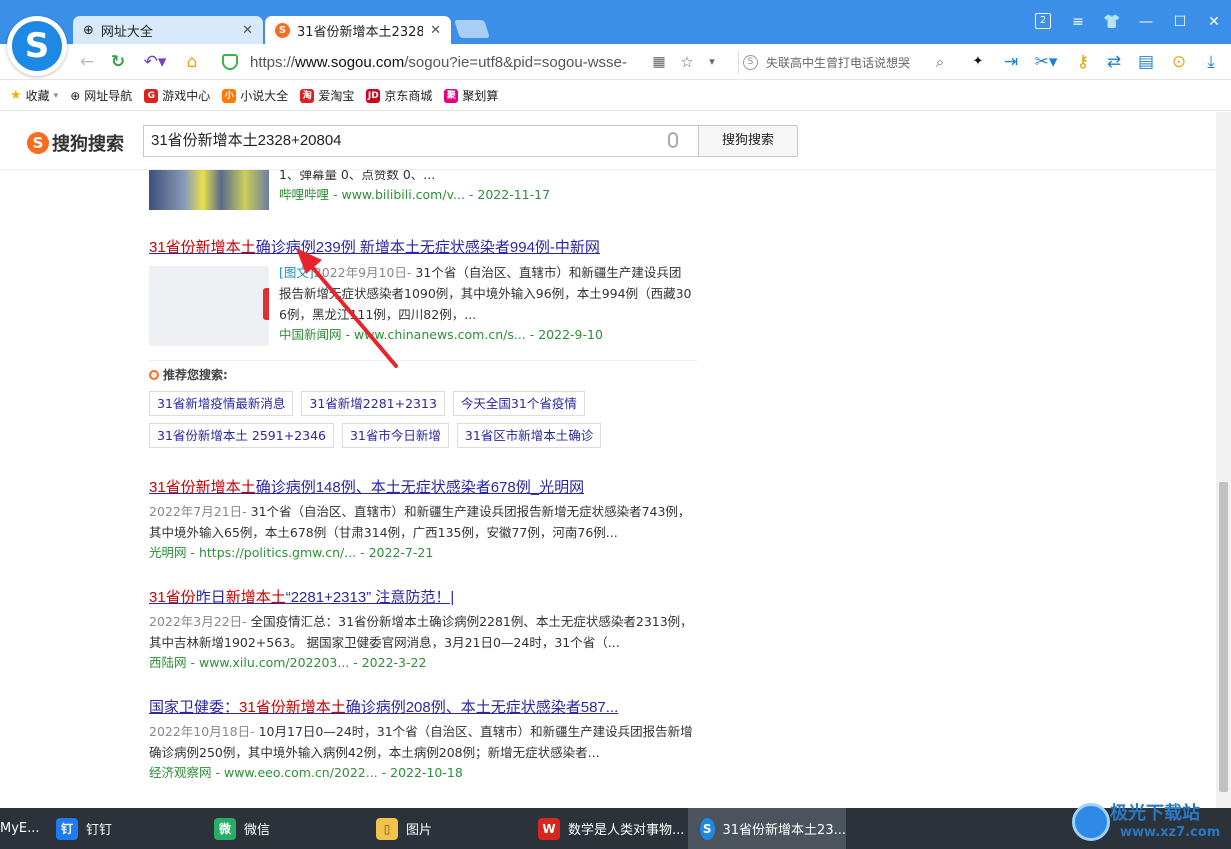 Image resolution: width=1231 pixels, height=849 pixels. I want to click on minimize-icon: —, so click(1146, 22).